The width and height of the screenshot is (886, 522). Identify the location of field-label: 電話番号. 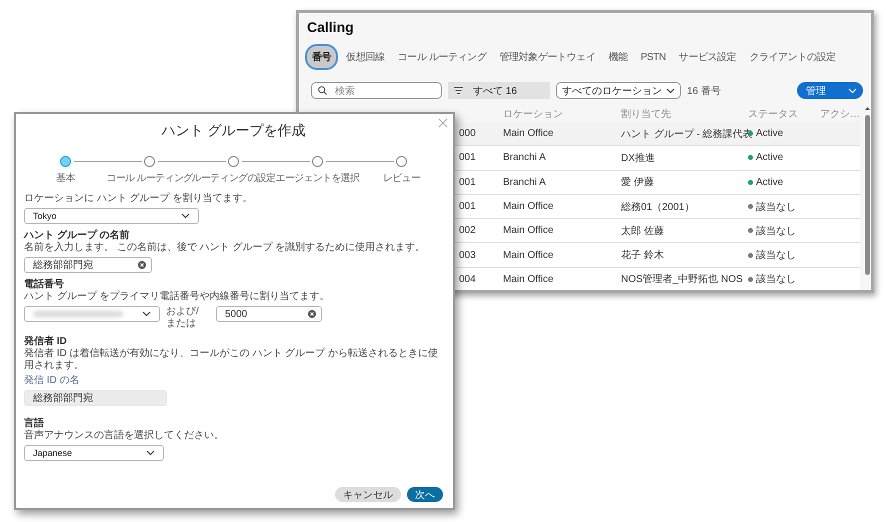
(44, 285).